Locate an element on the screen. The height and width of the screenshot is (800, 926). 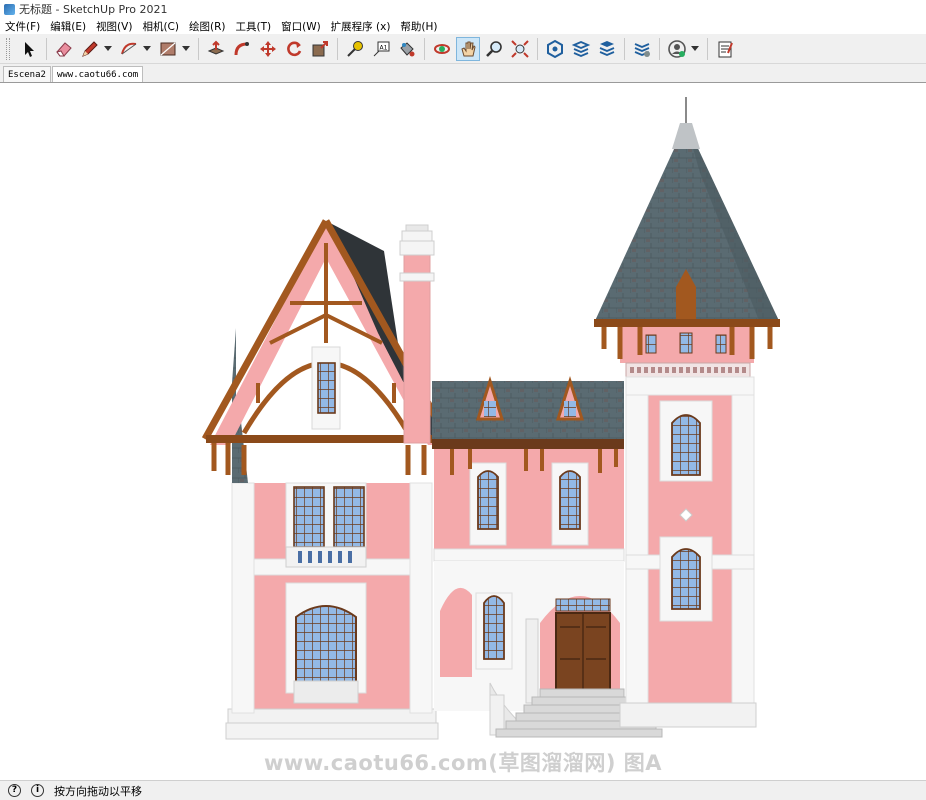
layout-send-icon is located at coordinates (607, 48).